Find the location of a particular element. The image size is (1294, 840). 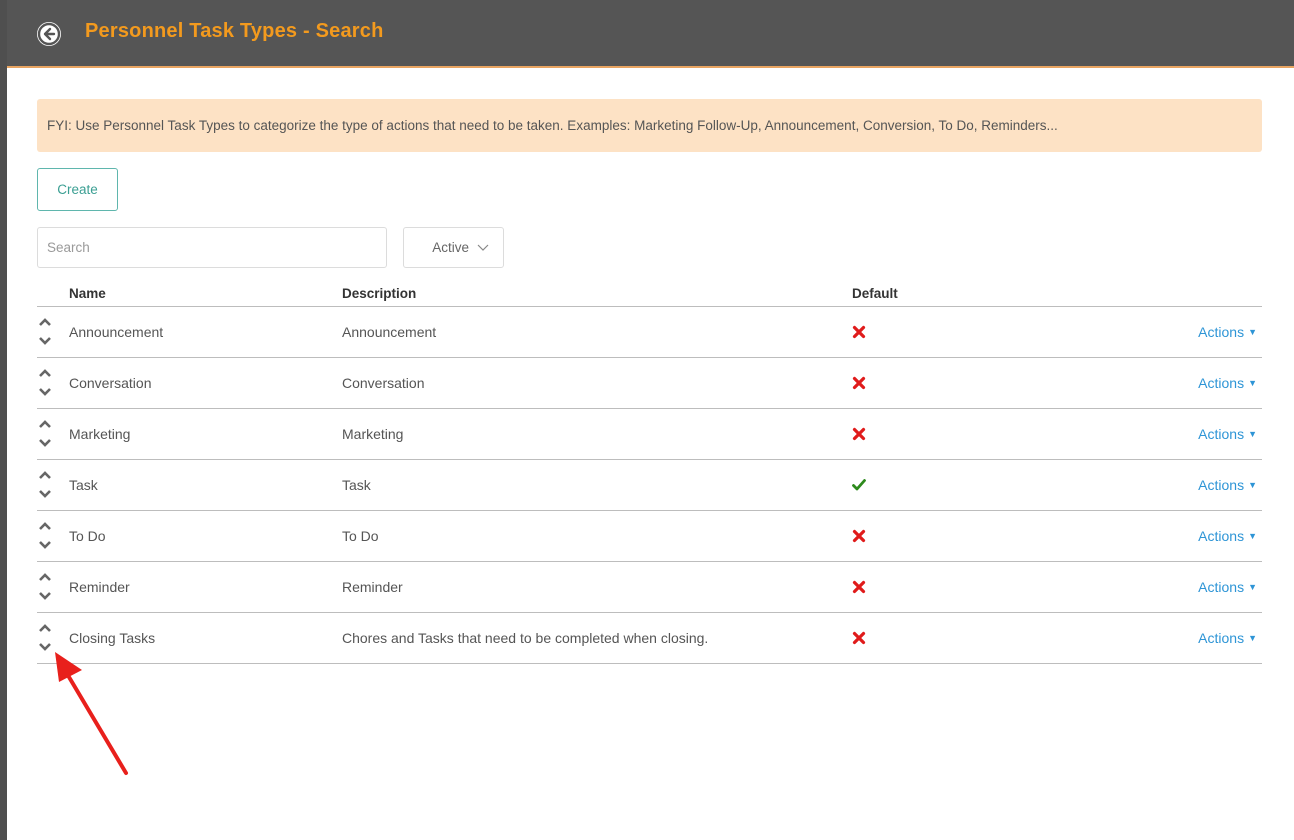

row-name: Task is located at coordinates (83, 485).